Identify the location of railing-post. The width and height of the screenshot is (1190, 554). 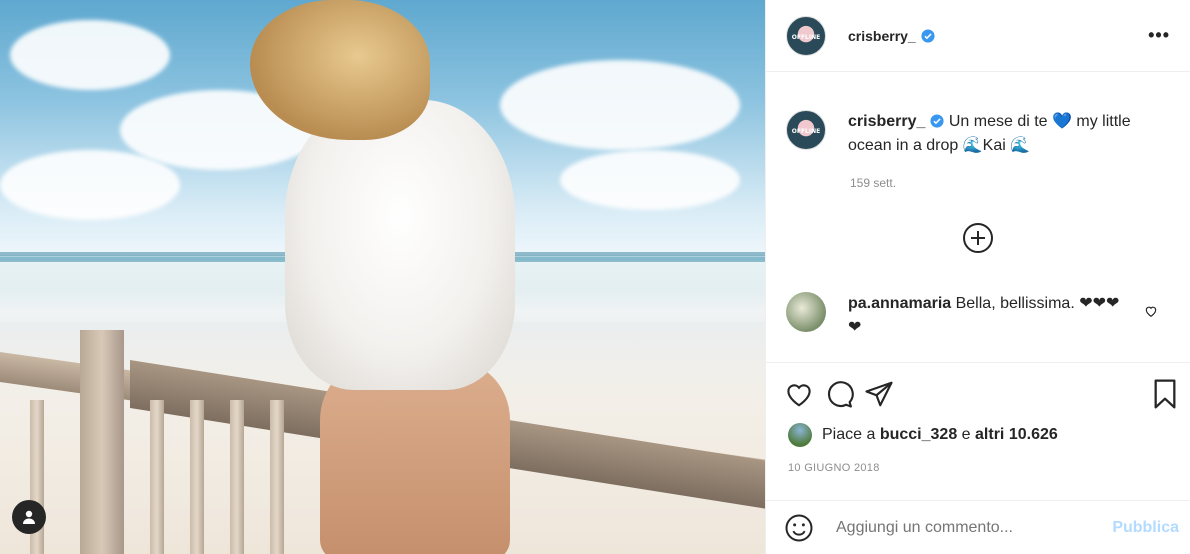
(102, 442).